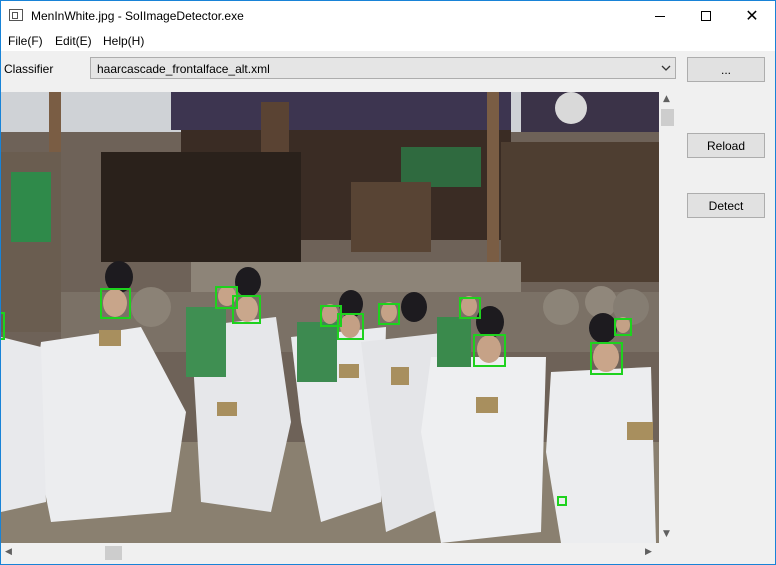  I want to click on maximize-button, so click(706, 16).